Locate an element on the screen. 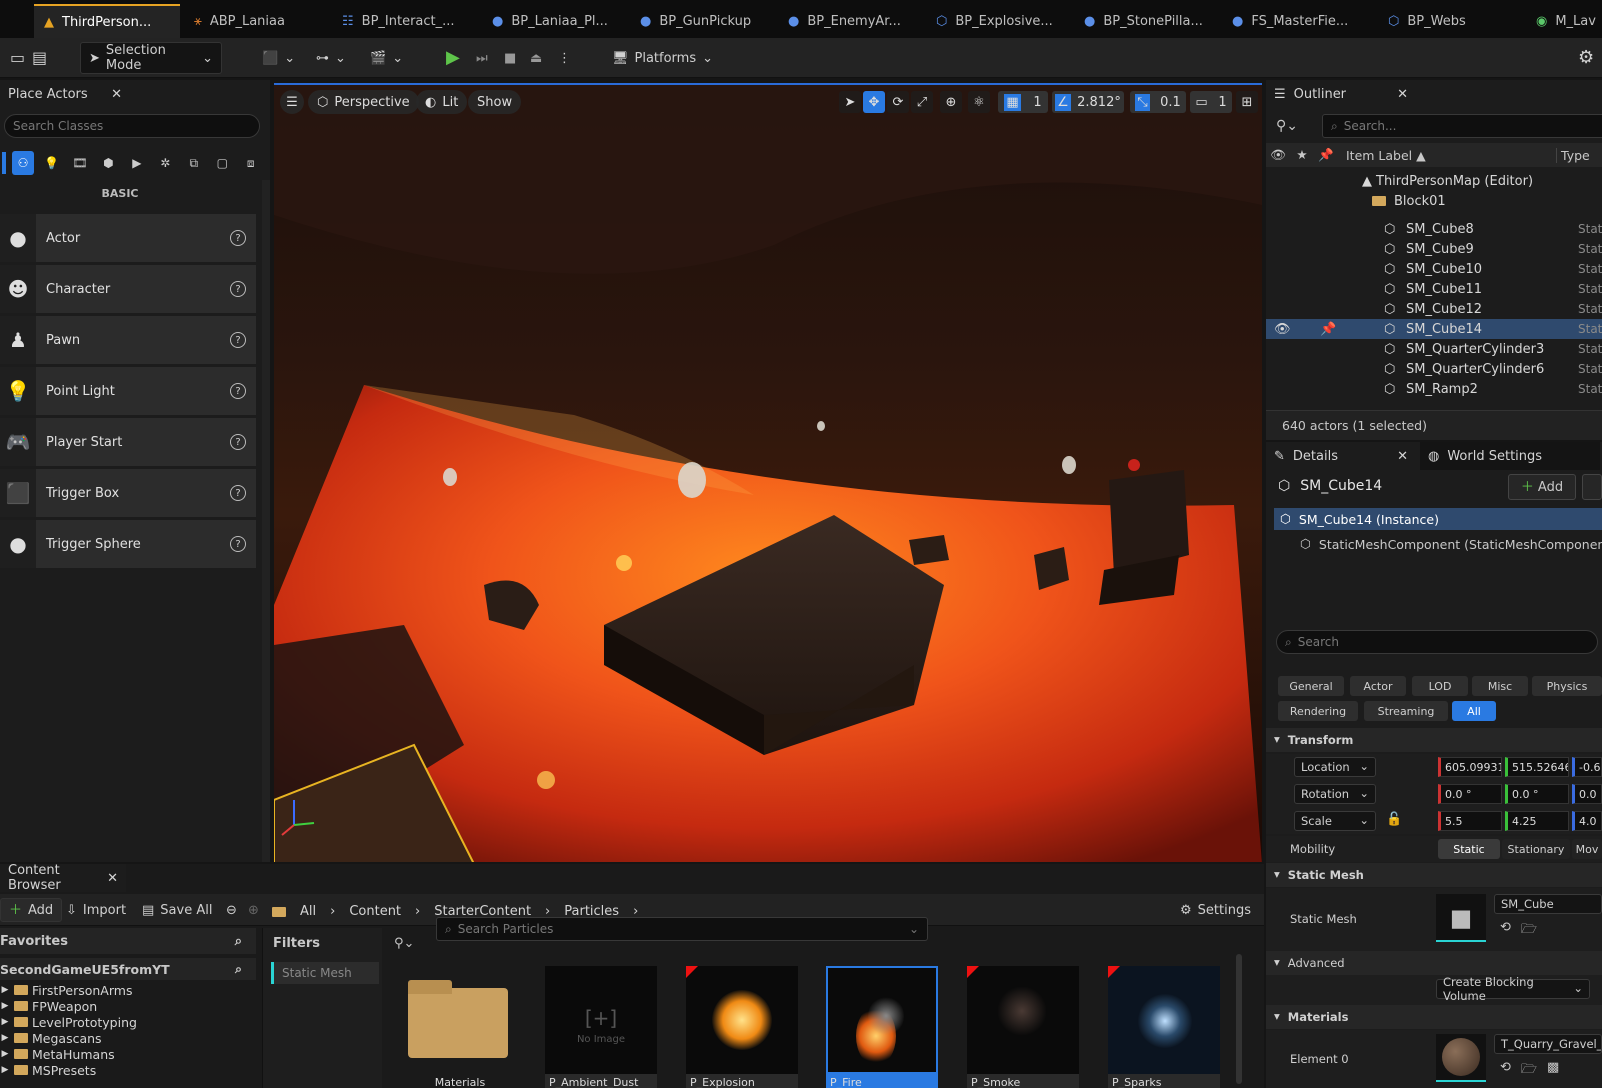 The image size is (1602, 1088). cinematics-button: 🎬 ⌄ is located at coordinates (386, 58).